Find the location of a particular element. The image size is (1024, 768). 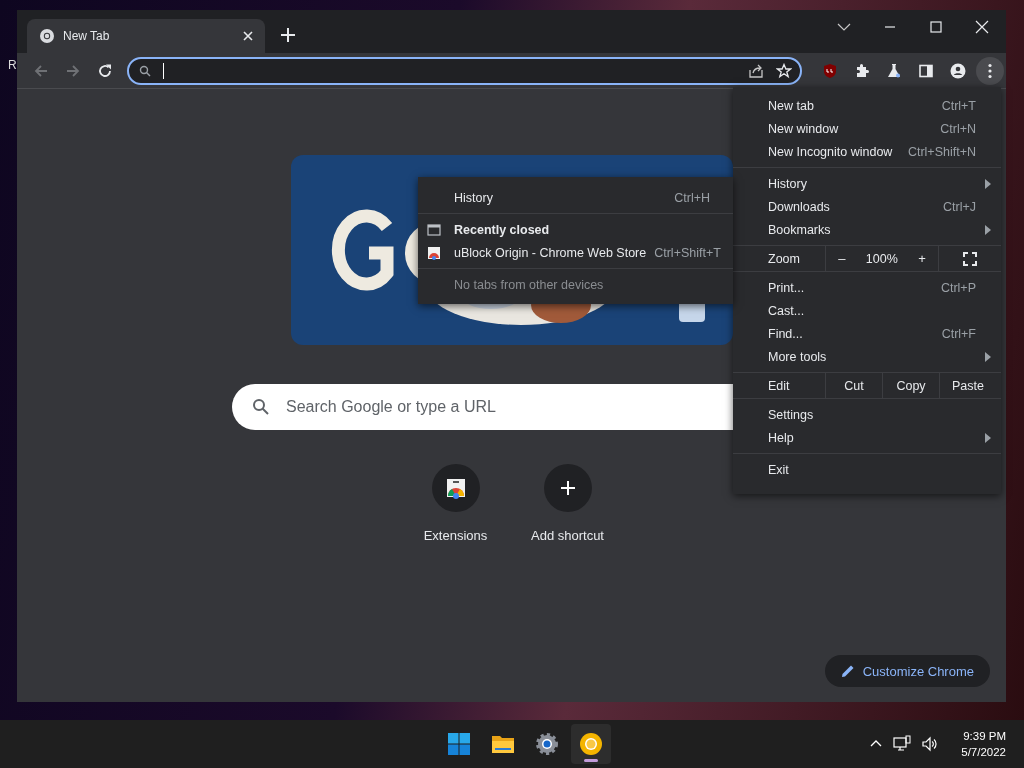

menu-item: History Ctrl+H is located at coordinates (575, 197).